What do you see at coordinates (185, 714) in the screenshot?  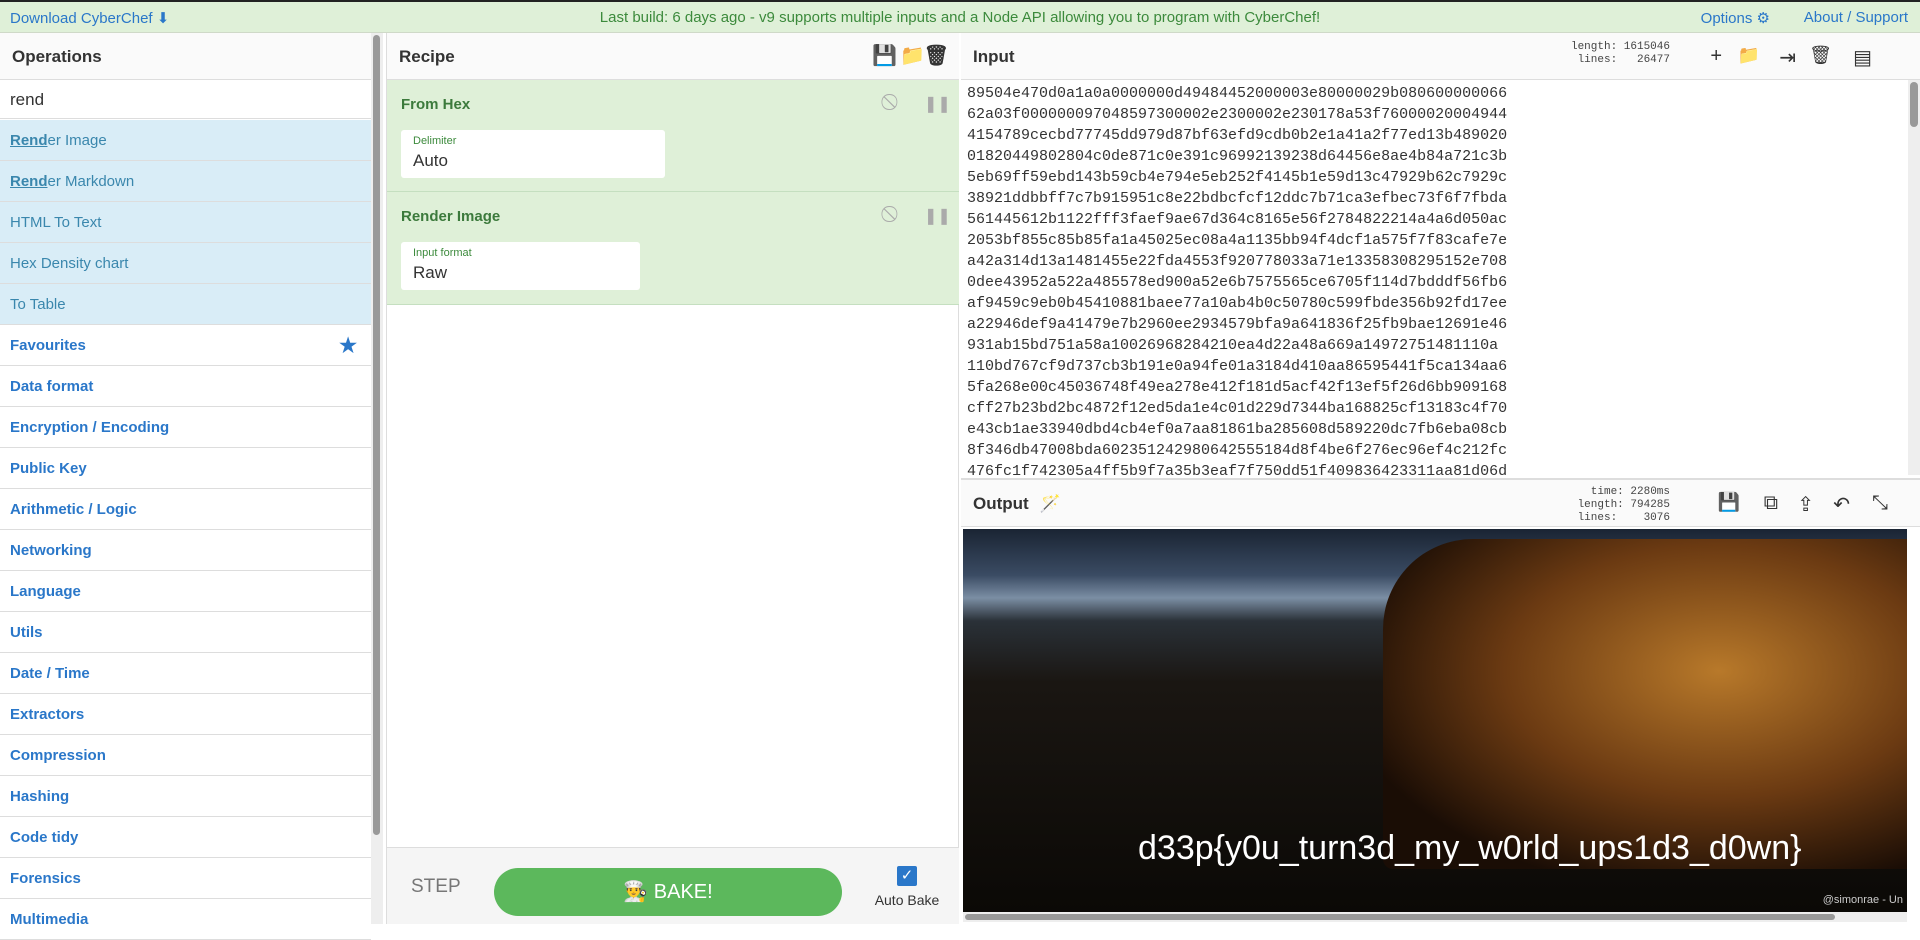 I see `category-extractors: Extractors` at bounding box center [185, 714].